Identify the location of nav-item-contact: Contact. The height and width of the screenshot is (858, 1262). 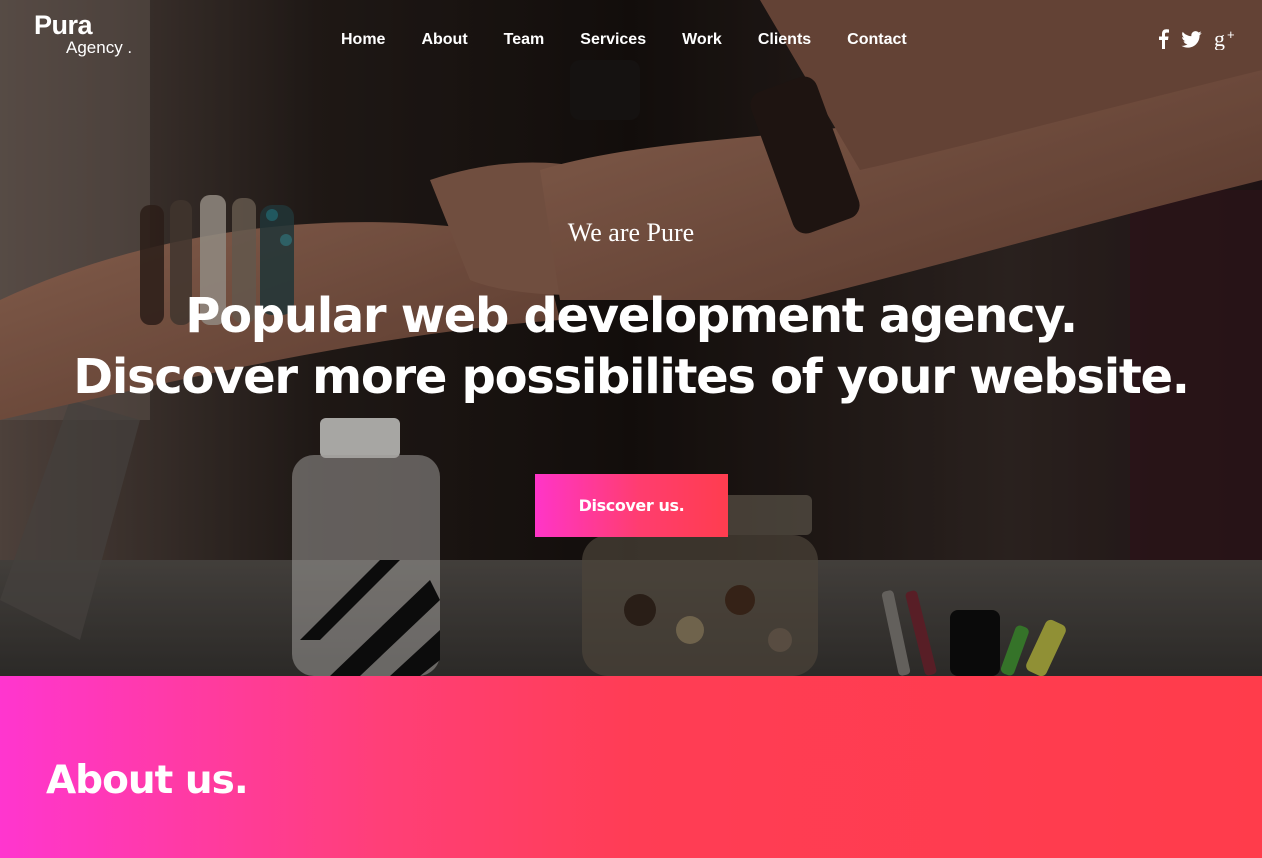
(877, 40).